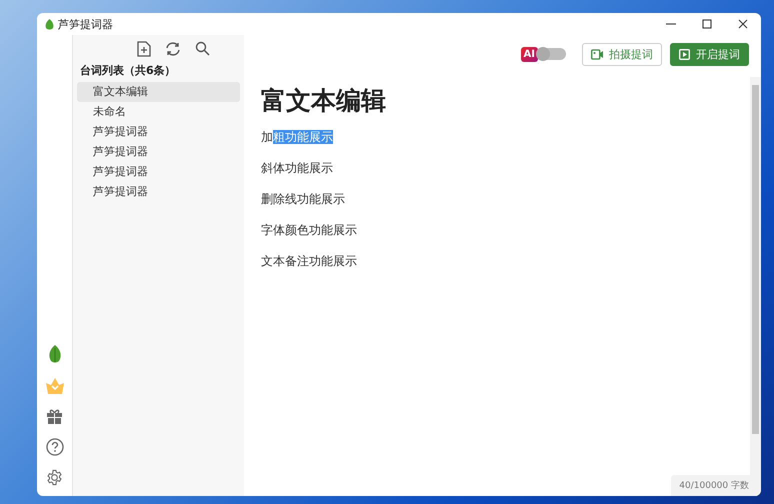 This screenshot has width=774, height=504. Describe the element at coordinates (158, 112) in the screenshot. I see `script-list-item: 未命名` at that location.